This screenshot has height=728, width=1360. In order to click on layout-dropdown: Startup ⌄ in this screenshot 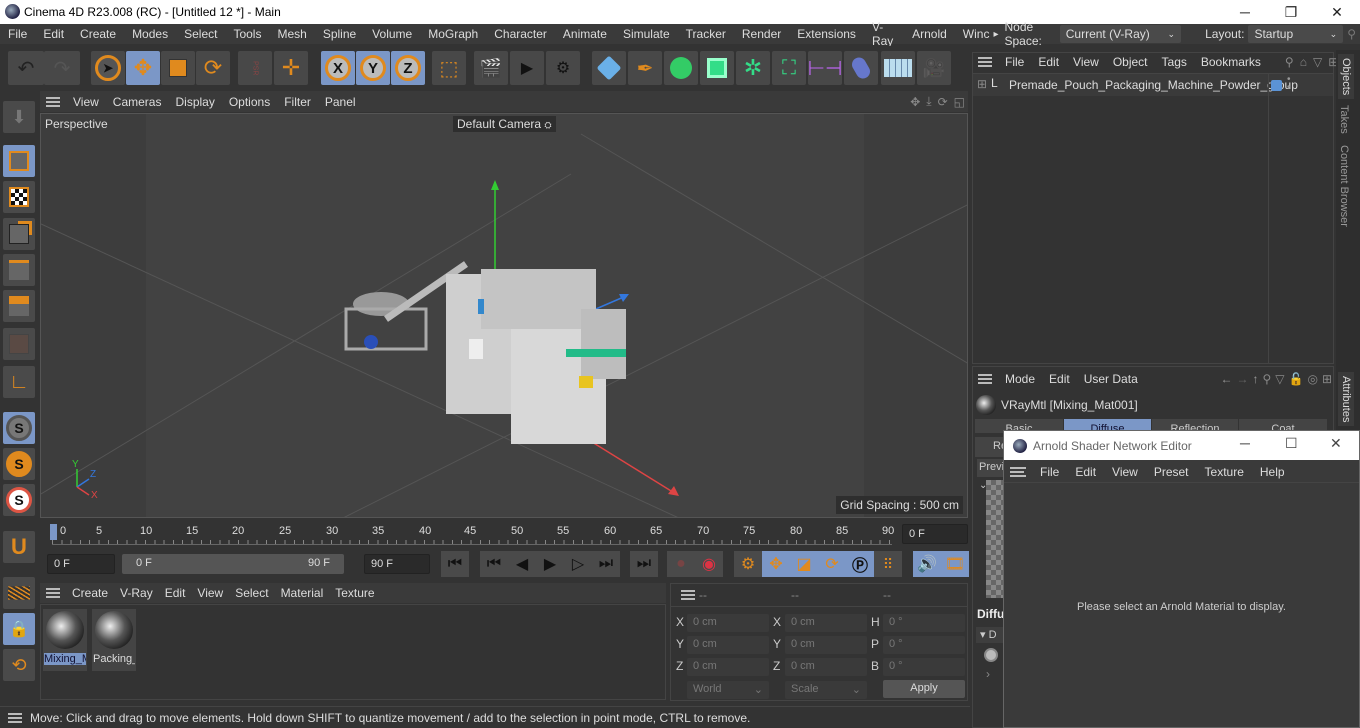, I will do `click(1296, 34)`.